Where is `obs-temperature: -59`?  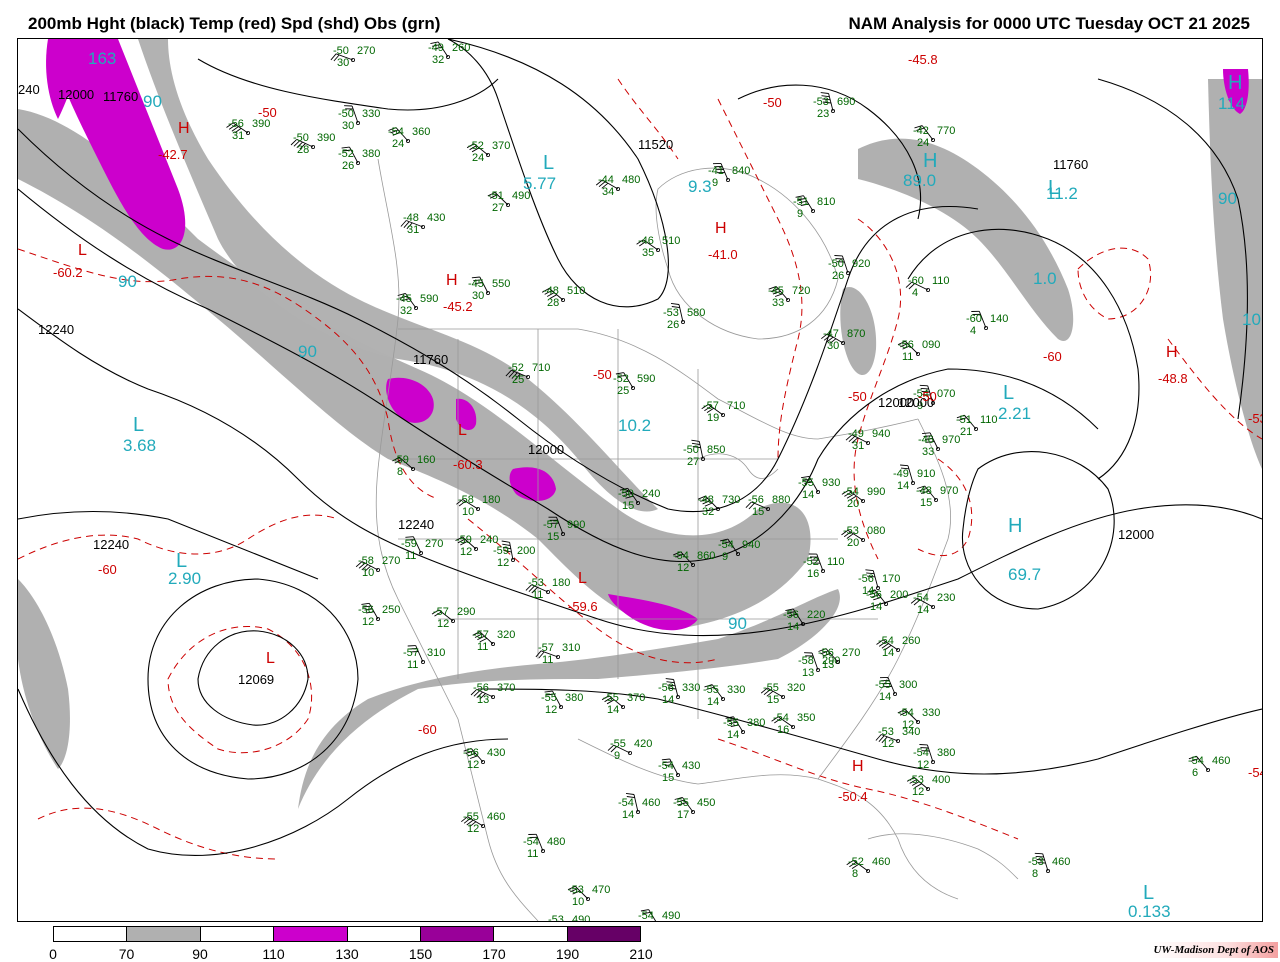
obs-temperature: -59 is located at coordinates (464, 540).